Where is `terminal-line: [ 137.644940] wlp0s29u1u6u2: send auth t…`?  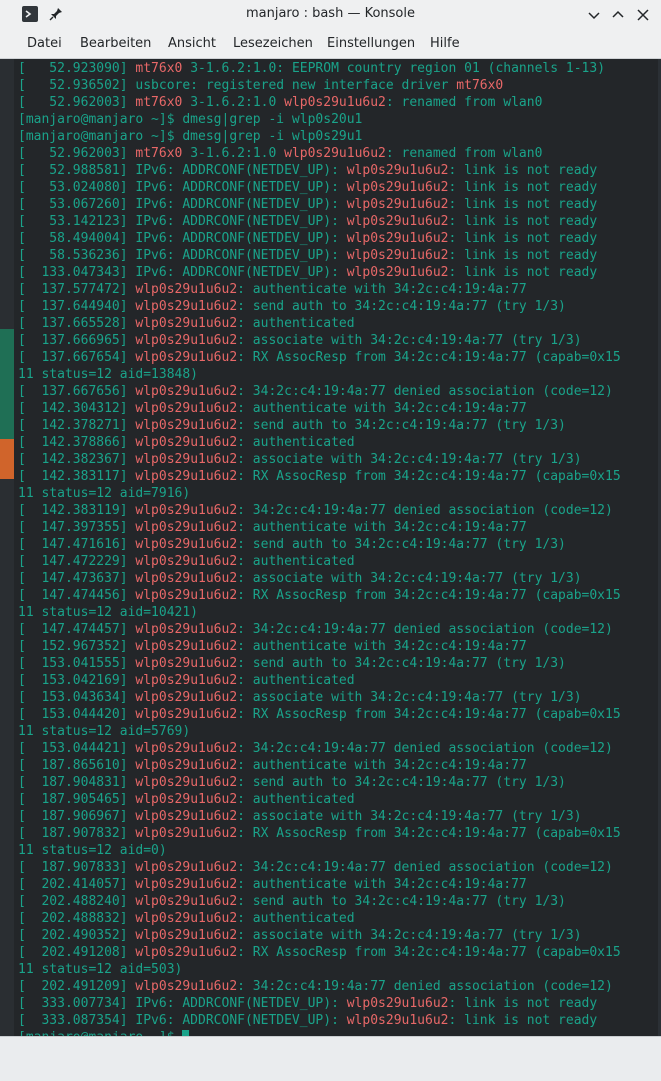
terminal-line: [ 137.644940] wlp0s29u1u6u2: send auth t… is located at coordinates (292, 306).